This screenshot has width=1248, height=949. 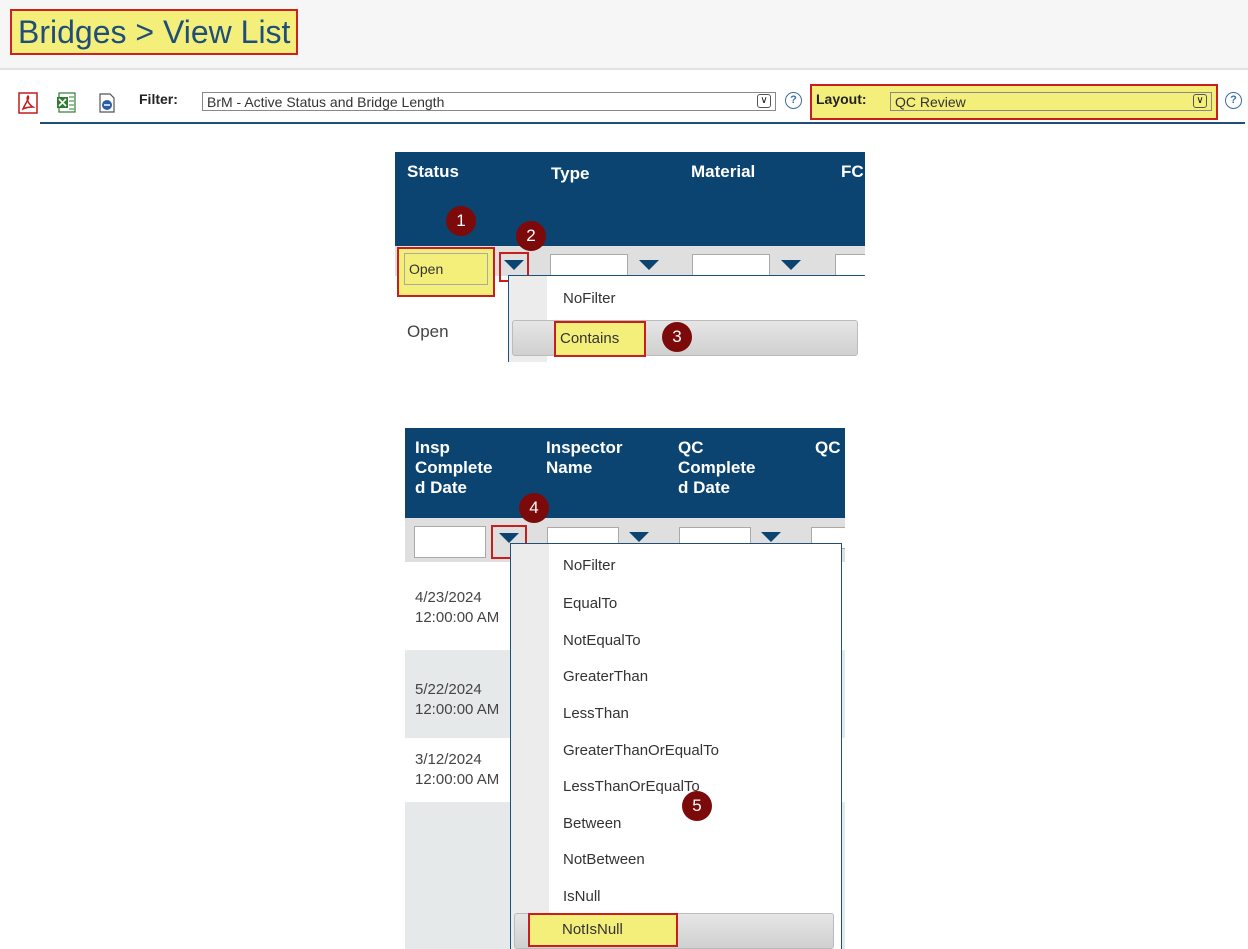 I want to click on status-filter-input: Open, so click(x=446, y=269).